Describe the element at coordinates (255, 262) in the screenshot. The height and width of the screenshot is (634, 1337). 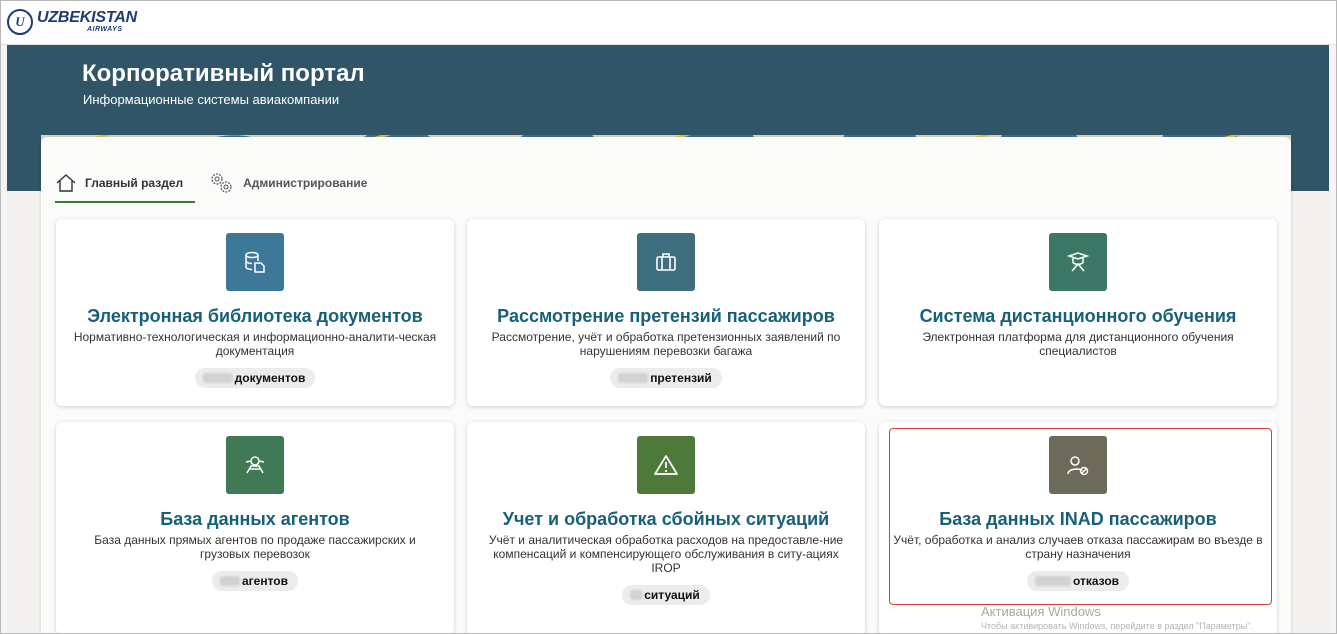
I see `database-document-icon` at that location.